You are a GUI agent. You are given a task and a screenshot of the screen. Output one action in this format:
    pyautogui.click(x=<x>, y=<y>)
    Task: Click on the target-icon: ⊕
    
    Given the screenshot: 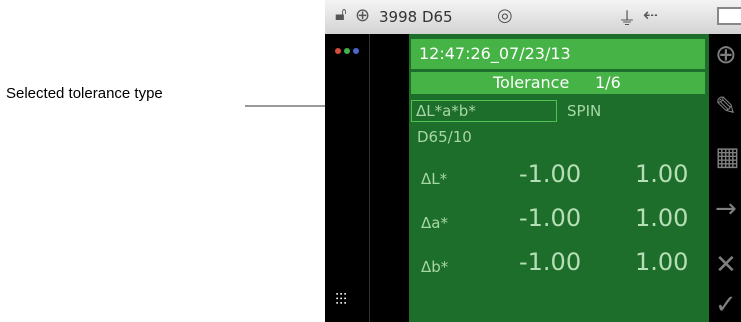 What is the action you would take?
    pyautogui.click(x=726, y=55)
    